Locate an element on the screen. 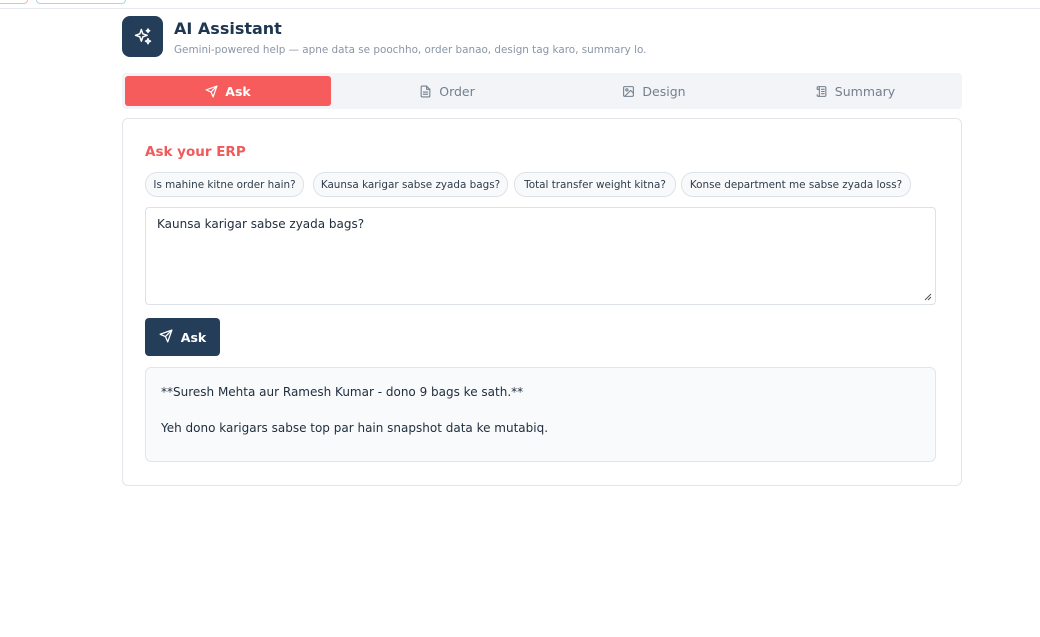 This screenshot has width=1040, height=637. tab-label: Summary is located at coordinates (865, 91).